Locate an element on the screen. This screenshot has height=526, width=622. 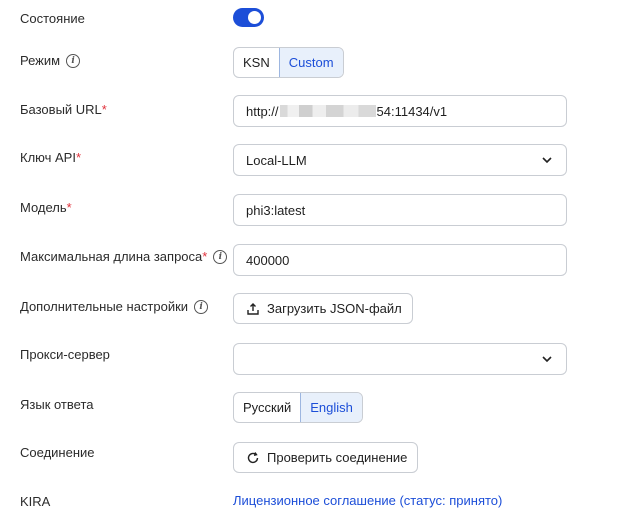
state-toggle is located at coordinates (248, 17).